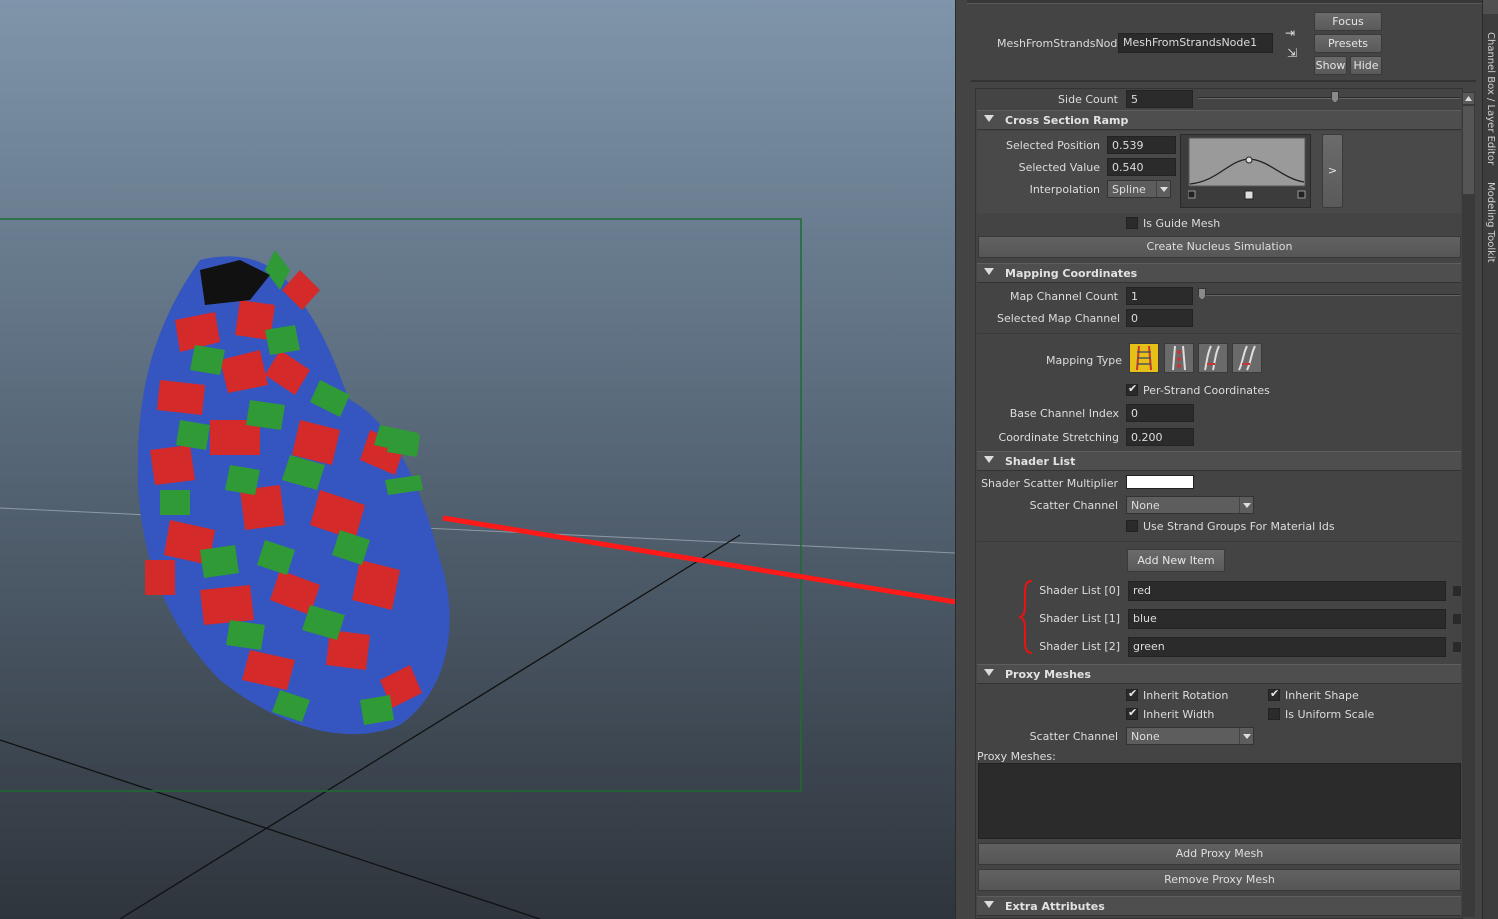 The width and height of the screenshot is (1498, 919). I want to click on side-count-field: 5, so click(1159, 99).